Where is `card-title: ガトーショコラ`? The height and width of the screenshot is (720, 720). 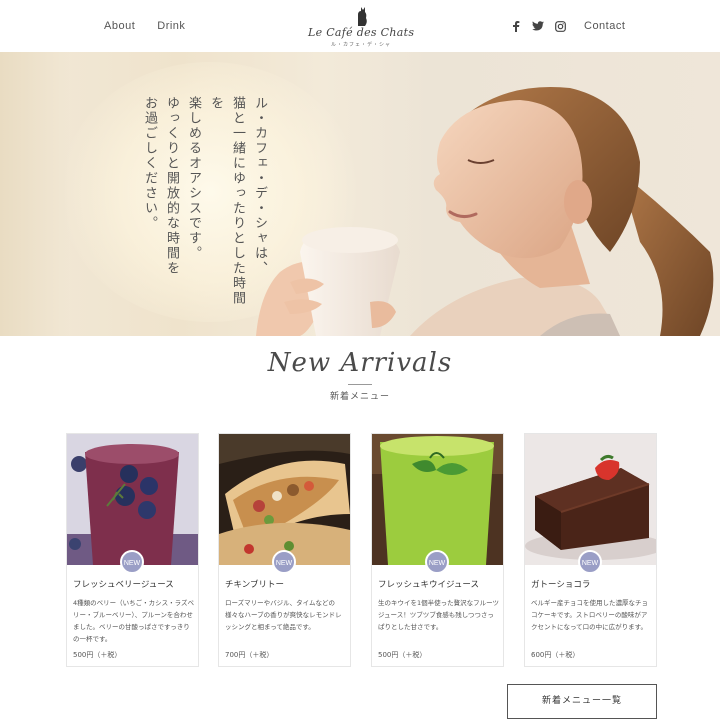 card-title: ガトーショコラ is located at coordinates (561, 585).